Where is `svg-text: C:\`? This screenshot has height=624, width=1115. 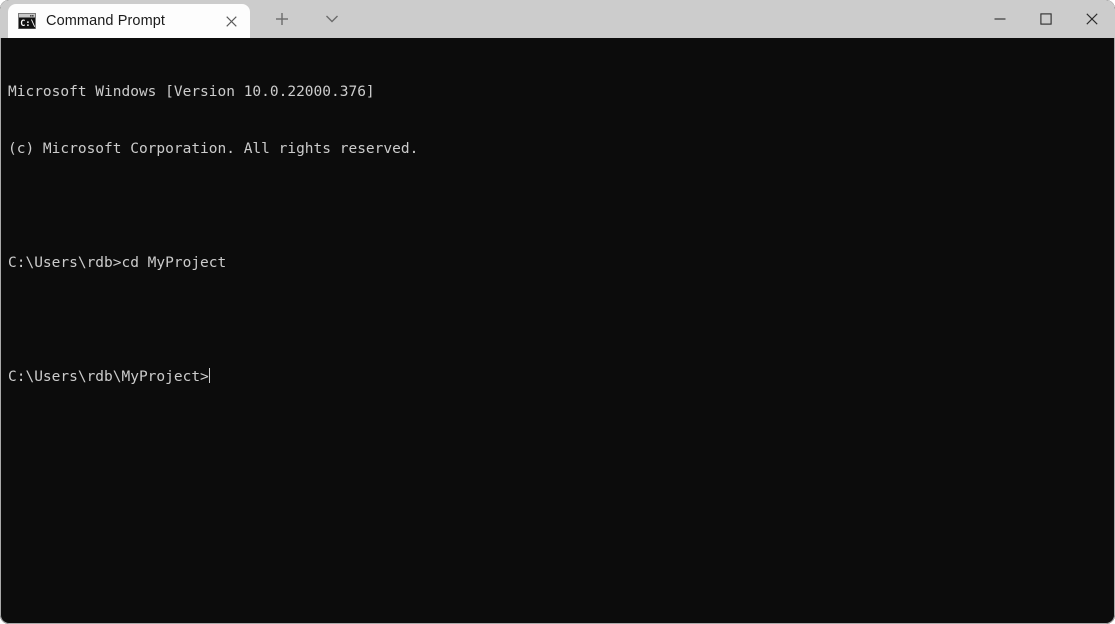
svg-text: C:\ is located at coordinates (27, 24).